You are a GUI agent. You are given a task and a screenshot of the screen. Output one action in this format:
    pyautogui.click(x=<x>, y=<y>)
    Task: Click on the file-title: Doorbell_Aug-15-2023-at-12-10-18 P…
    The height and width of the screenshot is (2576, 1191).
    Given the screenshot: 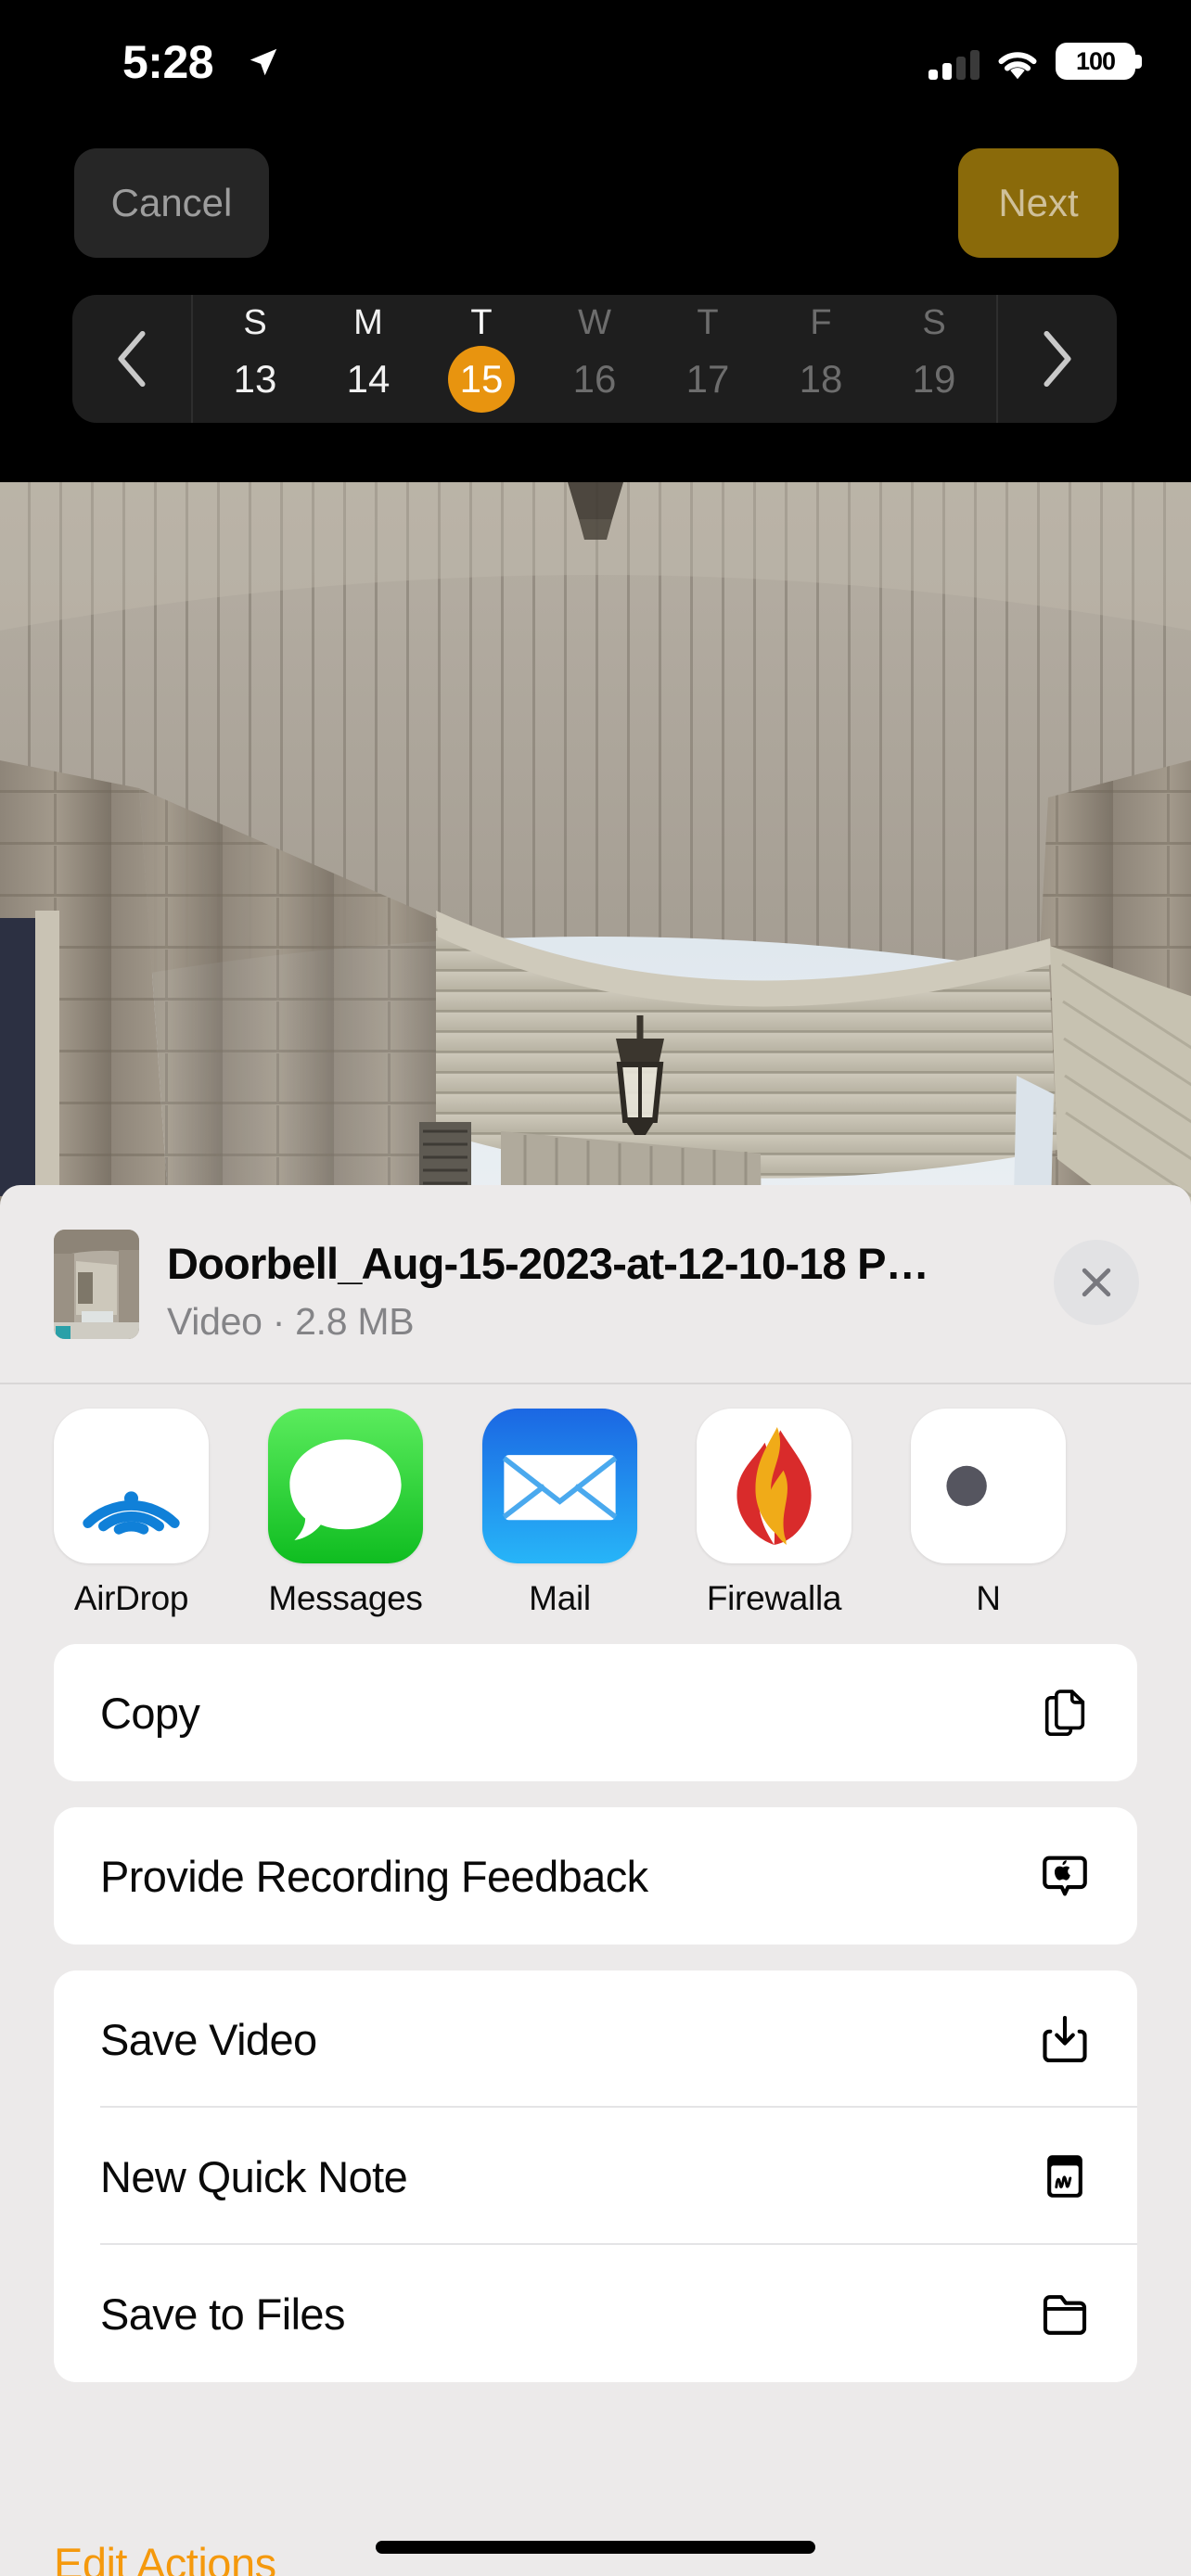 What is the action you would take?
    pyautogui.click(x=548, y=1263)
    